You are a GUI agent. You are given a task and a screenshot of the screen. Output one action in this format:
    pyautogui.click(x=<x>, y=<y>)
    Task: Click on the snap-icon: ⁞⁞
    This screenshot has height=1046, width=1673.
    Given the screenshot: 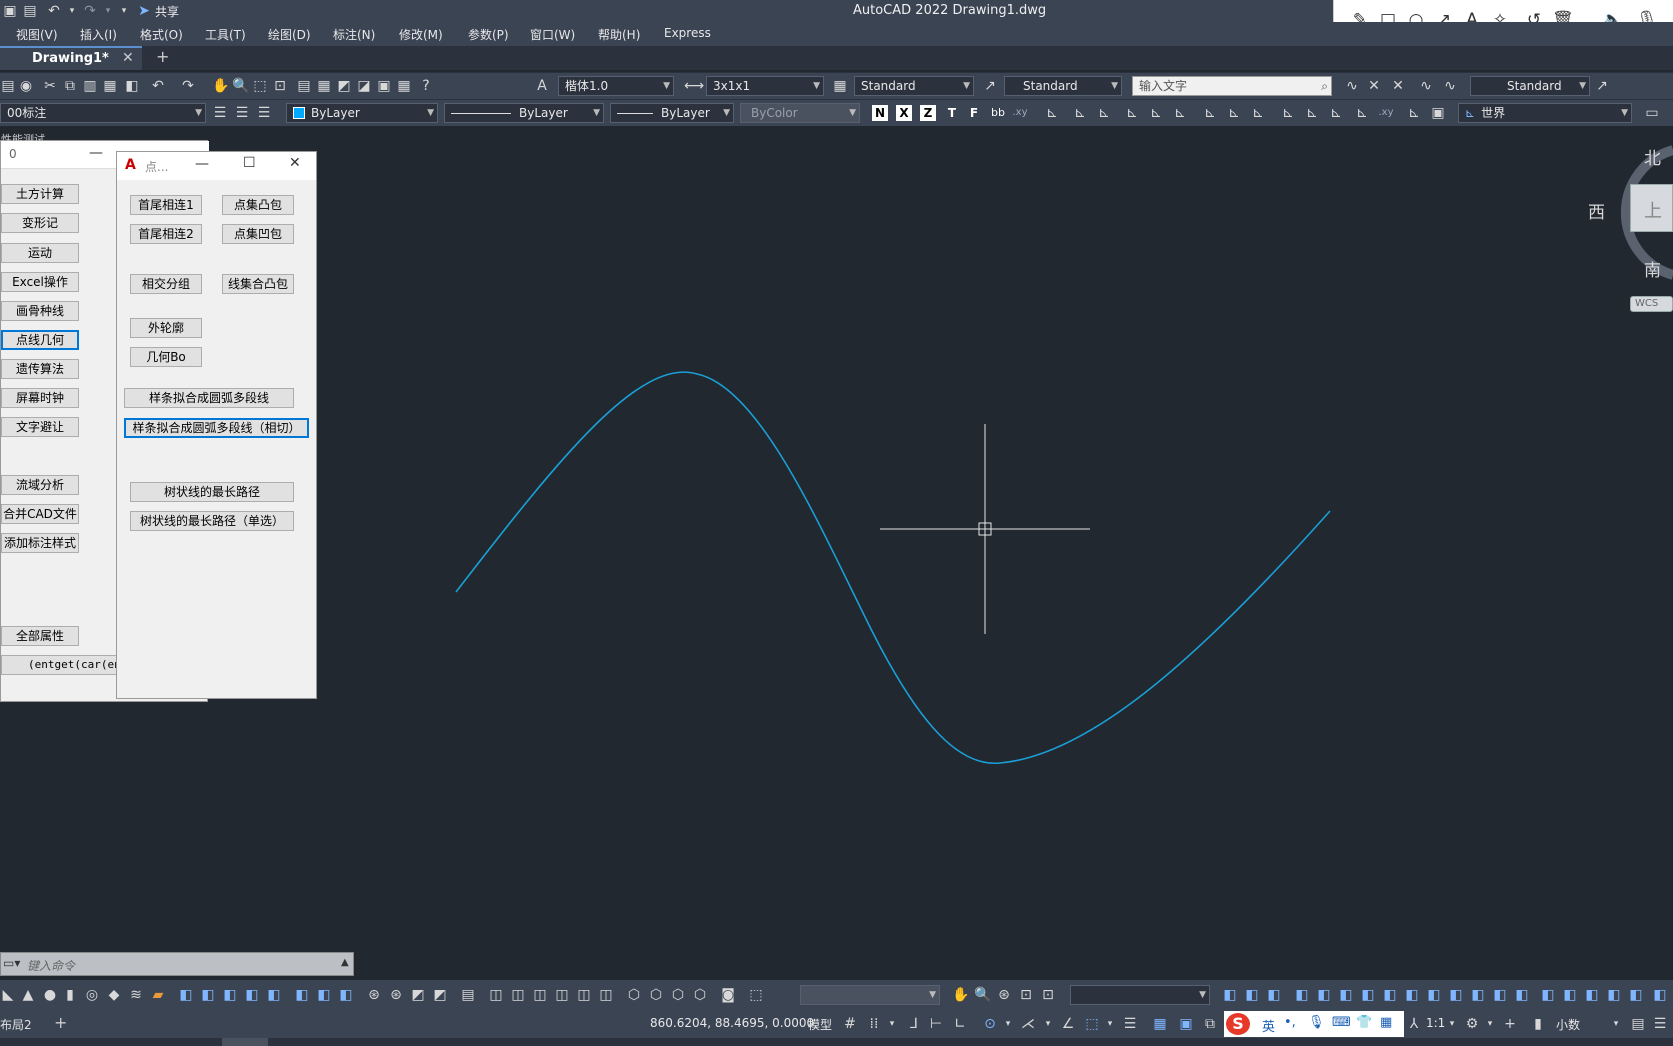 What is the action you would take?
    pyautogui.click(x=874, y=1024)
    